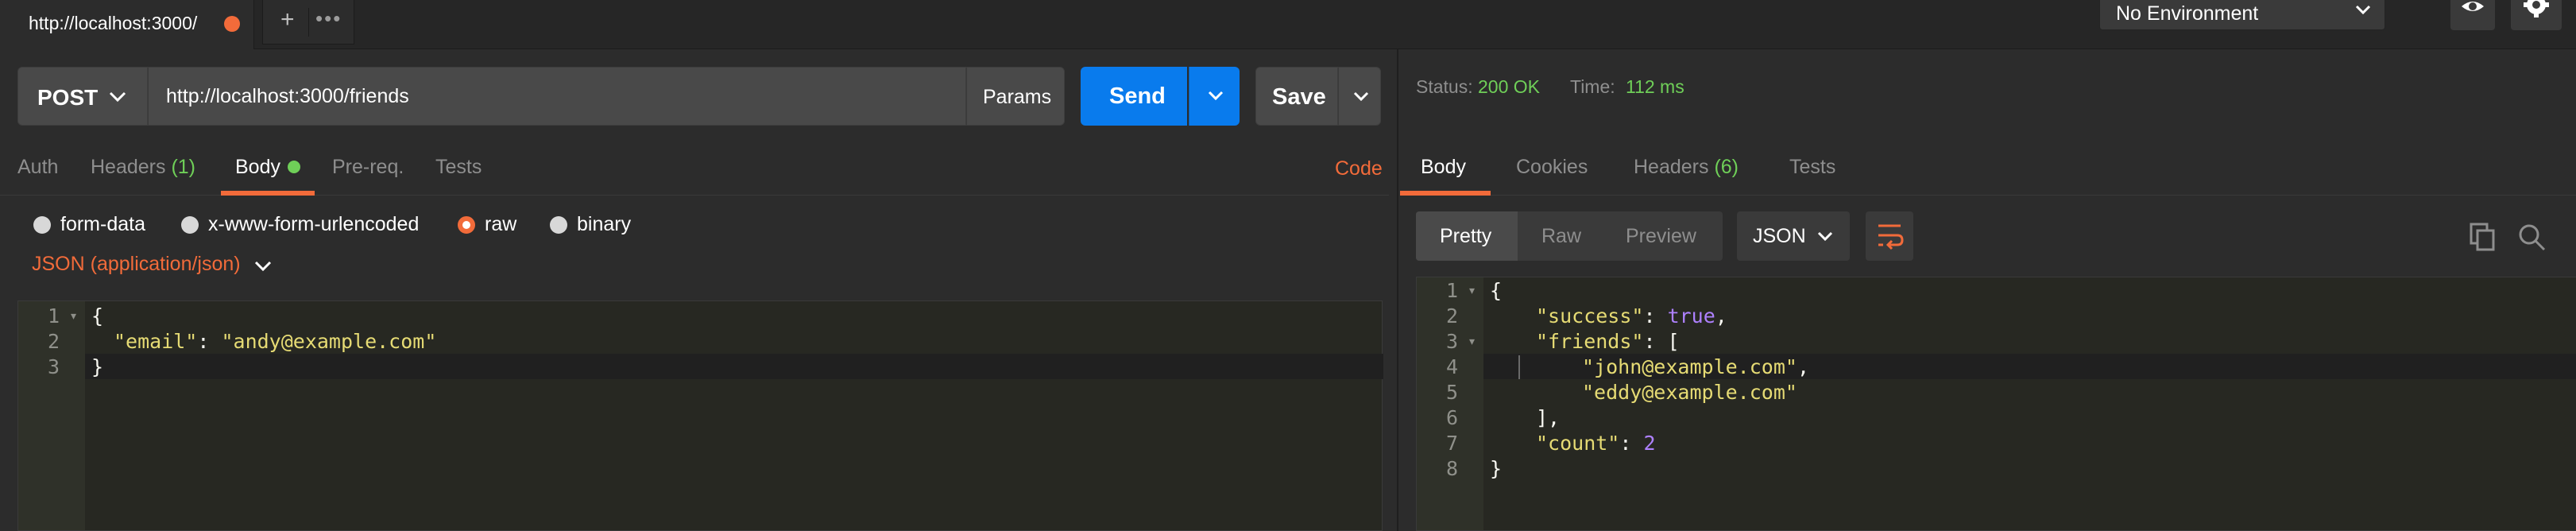 The height and width of the screenshot is (531, 2576). I want to click on send-dropdown-button, so click(1214, 96).